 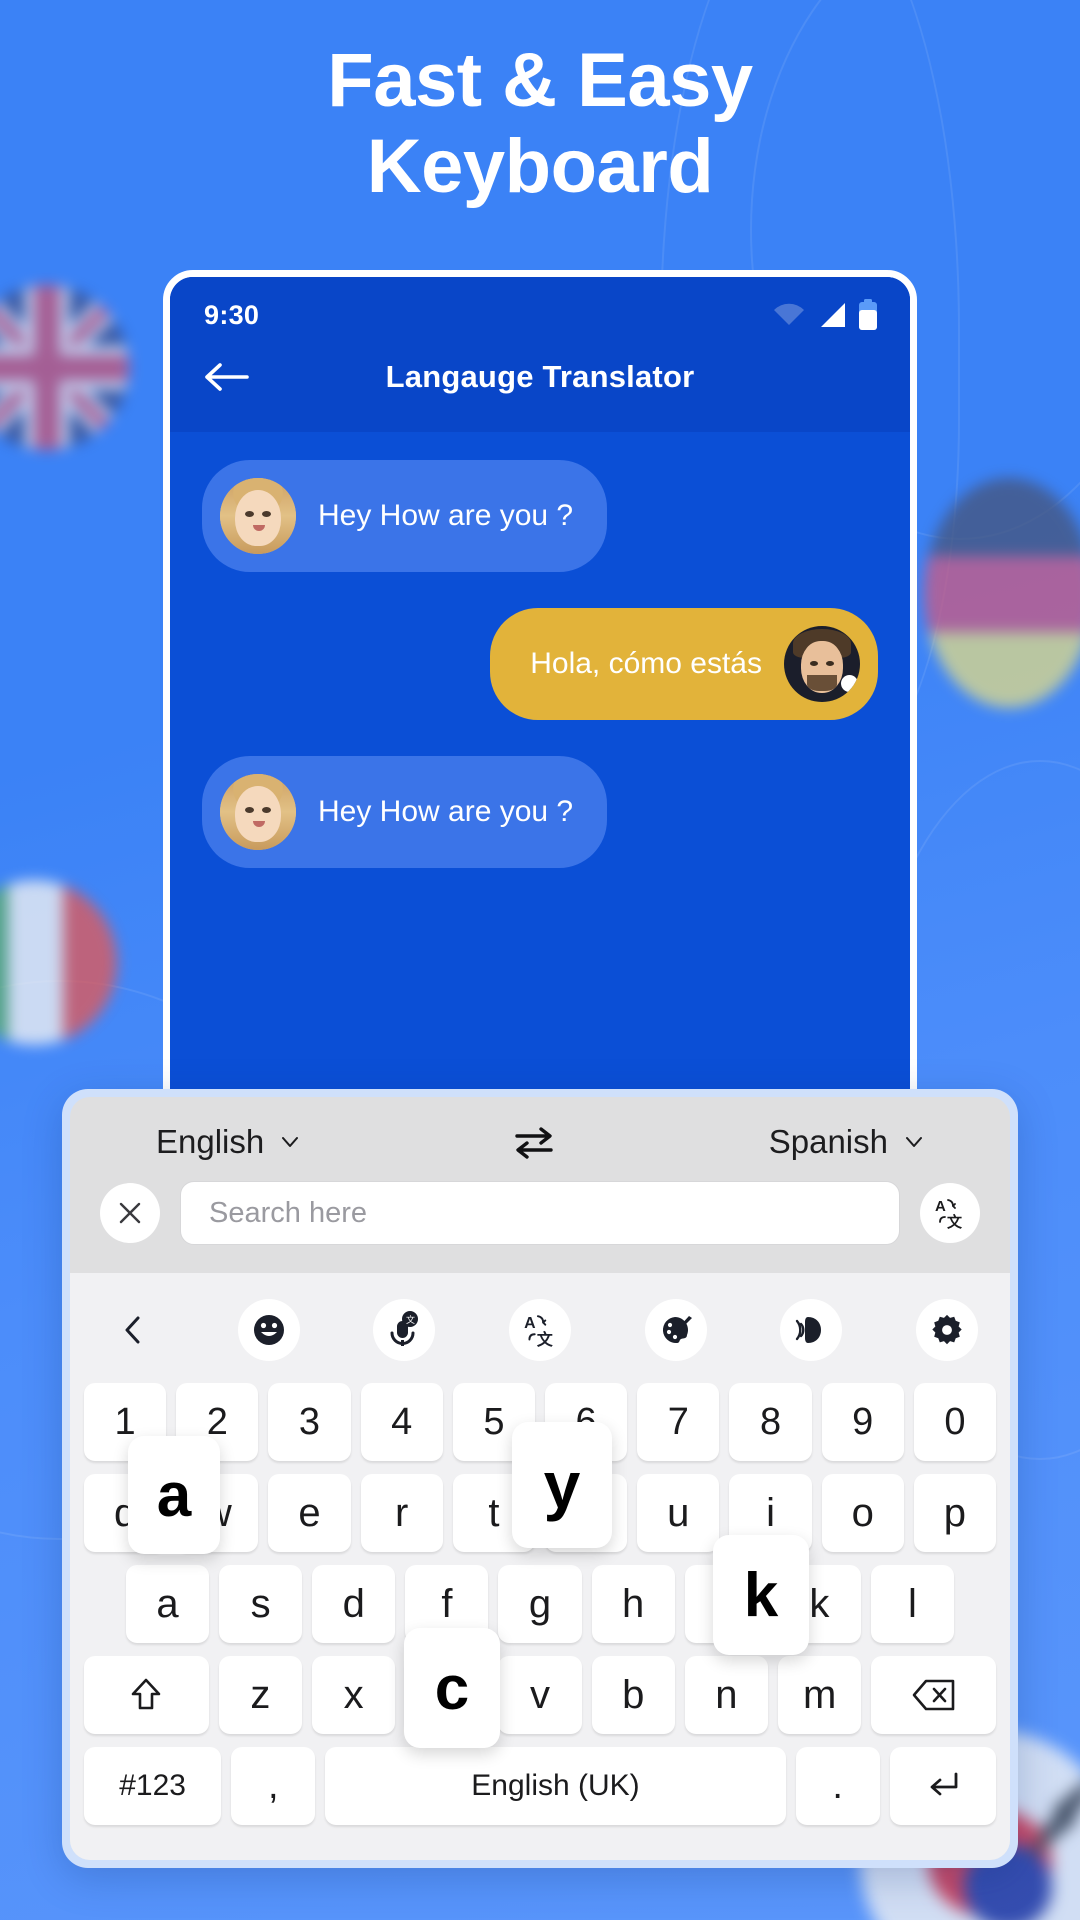 I want to click on key-e: e, so click(x=309, y=1513).